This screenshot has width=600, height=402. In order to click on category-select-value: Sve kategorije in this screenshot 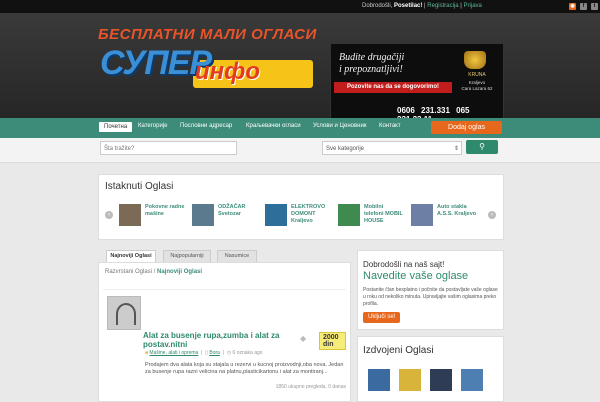, I will do `click(345, 149)`.